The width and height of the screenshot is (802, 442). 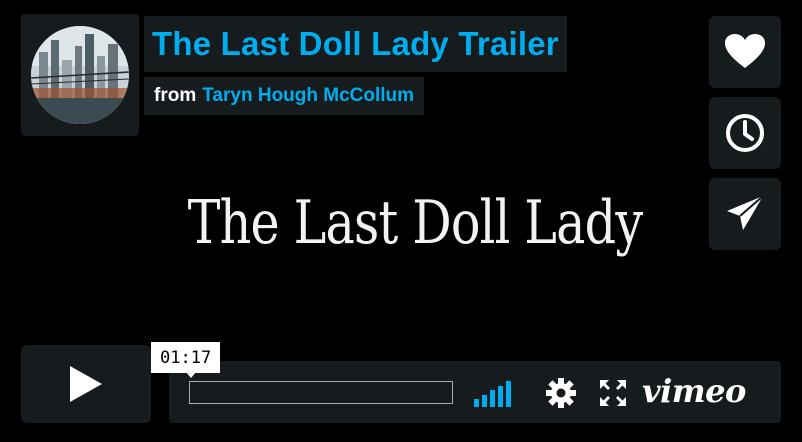 I want to click on settings-button, so click(x=561, y=393).